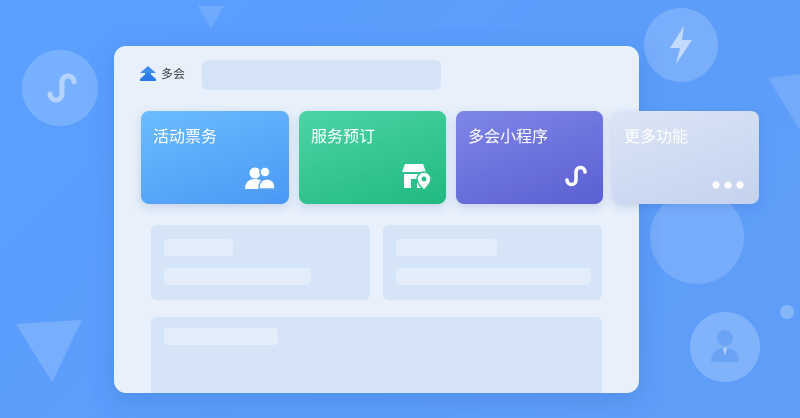 This screenshot has width=800, height=418. Describe the element at coordinates (260, 178) in the screenshot. I see `people-icon` at that location.